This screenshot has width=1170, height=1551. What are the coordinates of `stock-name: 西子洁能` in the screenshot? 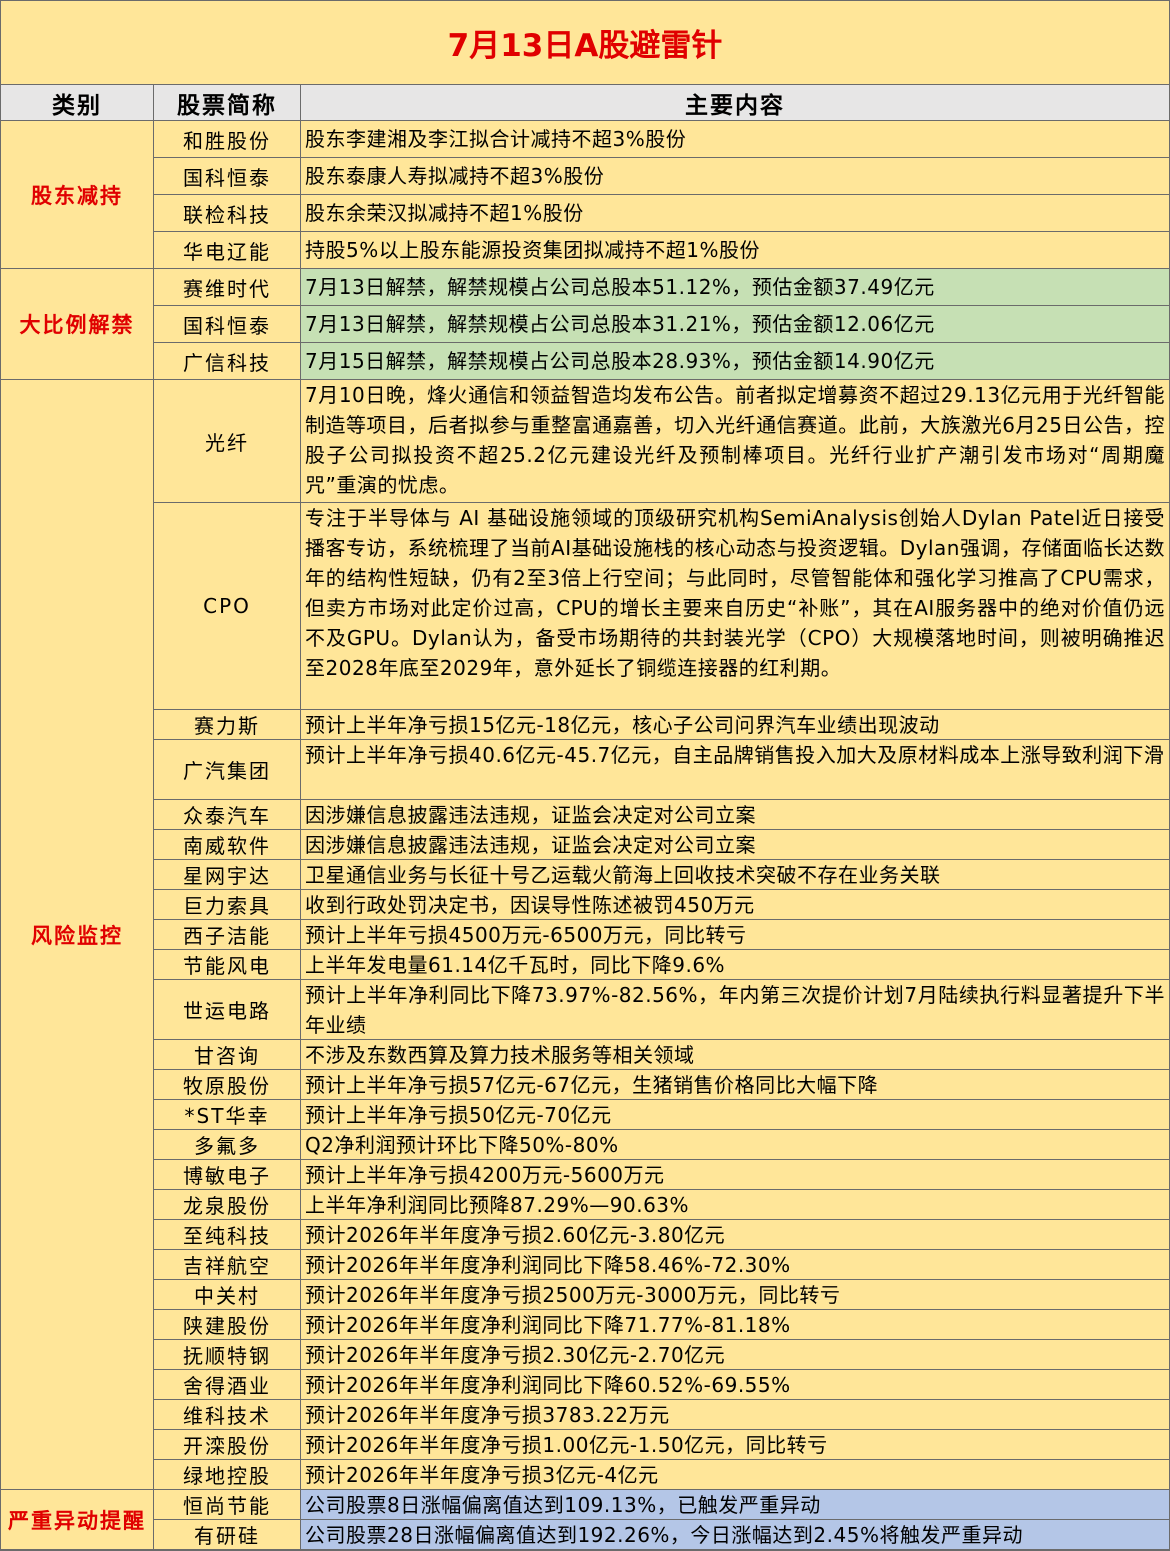 It's located at (227, 935).